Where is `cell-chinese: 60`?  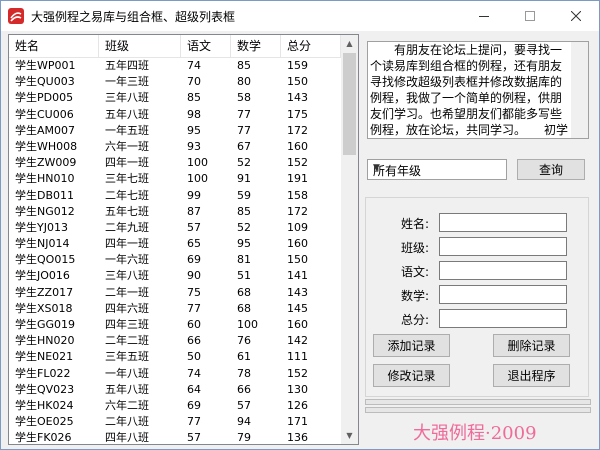 cell-chinese: 60 is located at coordinates (194, 324).